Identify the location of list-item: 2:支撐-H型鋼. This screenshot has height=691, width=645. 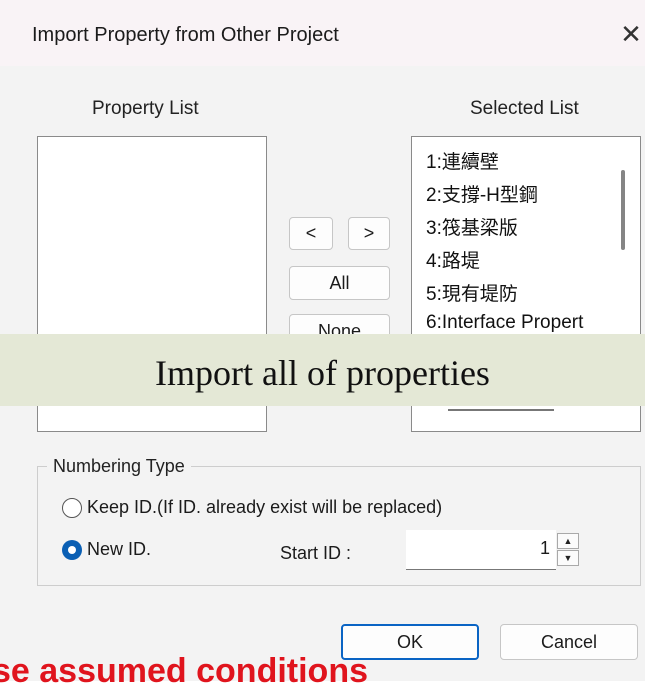
(482, 193).